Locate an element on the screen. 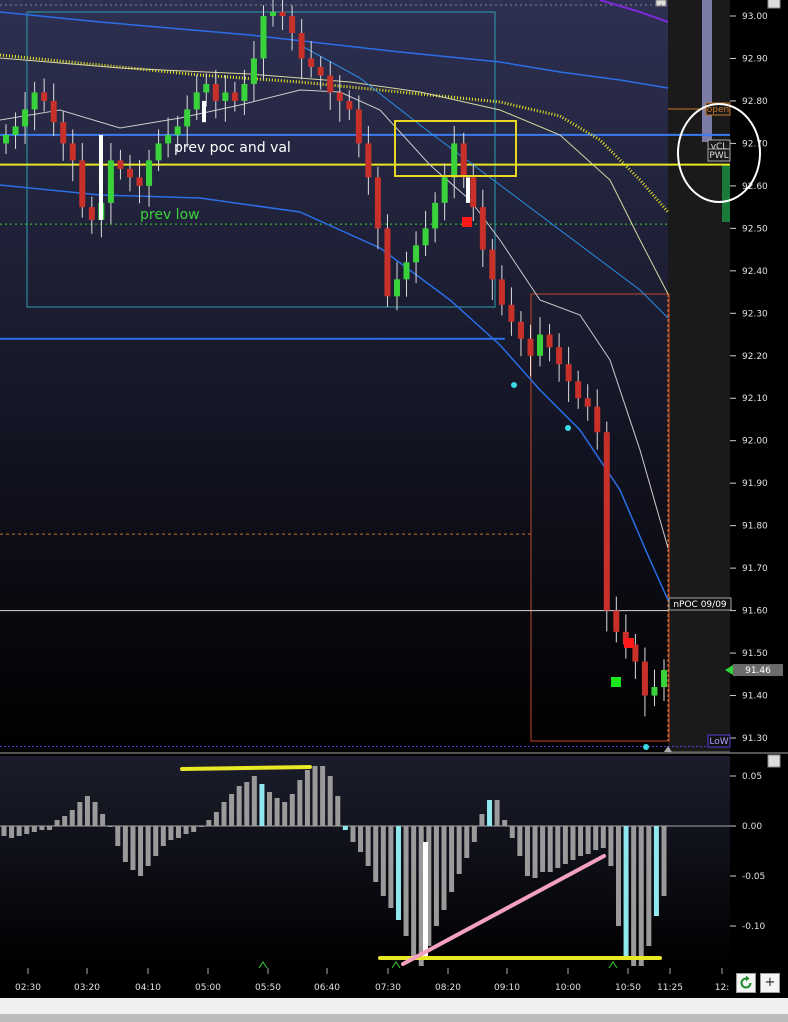 This screenshot has height=1022, width=788. osc-tick-label: 0.00 is located at coordinates (752, 827).